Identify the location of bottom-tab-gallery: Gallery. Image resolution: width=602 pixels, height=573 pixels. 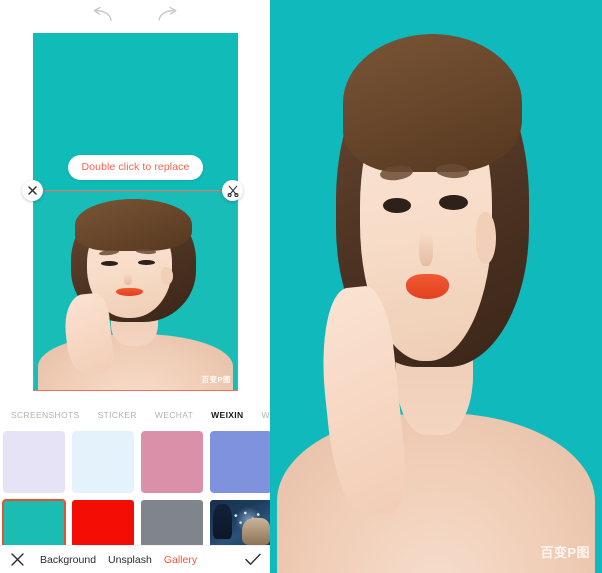
(180, 560).